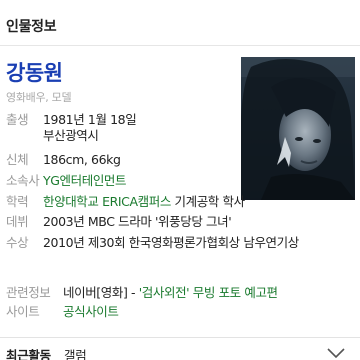  Describe the element at coordinates (17, 119) in the screenshot. I see `info-label-birth: 출생` at that location.